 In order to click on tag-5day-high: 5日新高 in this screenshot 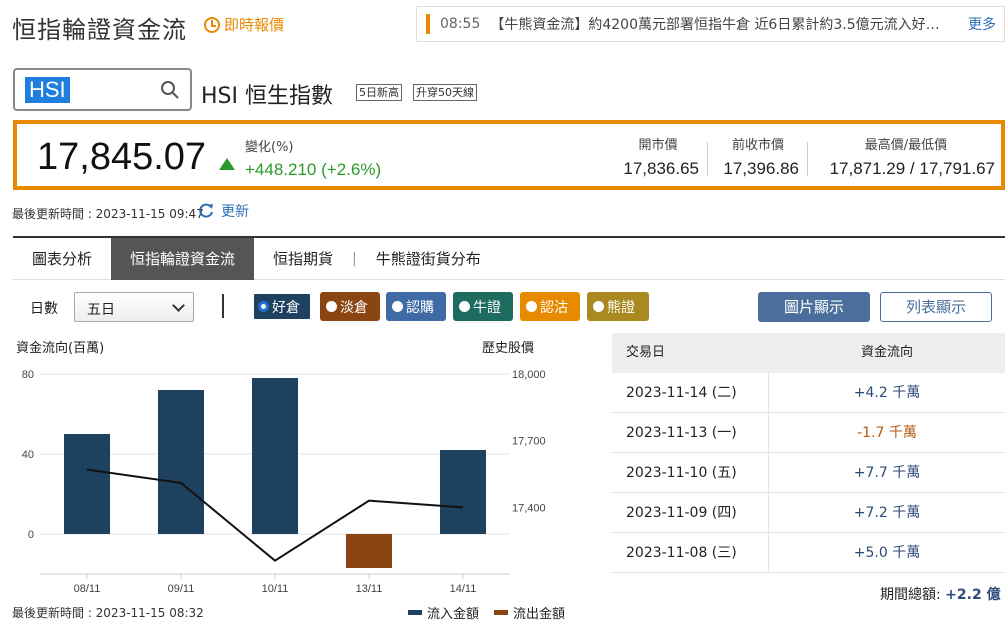, I will do `click(379, 92)`.